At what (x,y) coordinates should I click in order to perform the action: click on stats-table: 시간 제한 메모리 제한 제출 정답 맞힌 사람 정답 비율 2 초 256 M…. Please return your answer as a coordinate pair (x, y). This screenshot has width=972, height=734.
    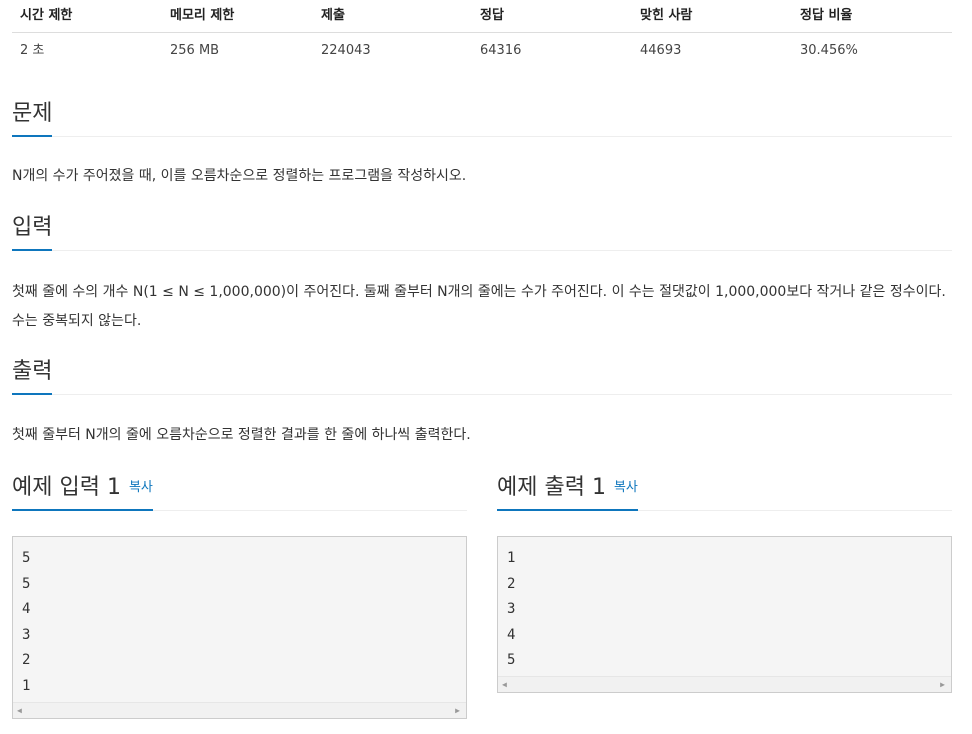
    Looking at the image, I should click on (482, 34).